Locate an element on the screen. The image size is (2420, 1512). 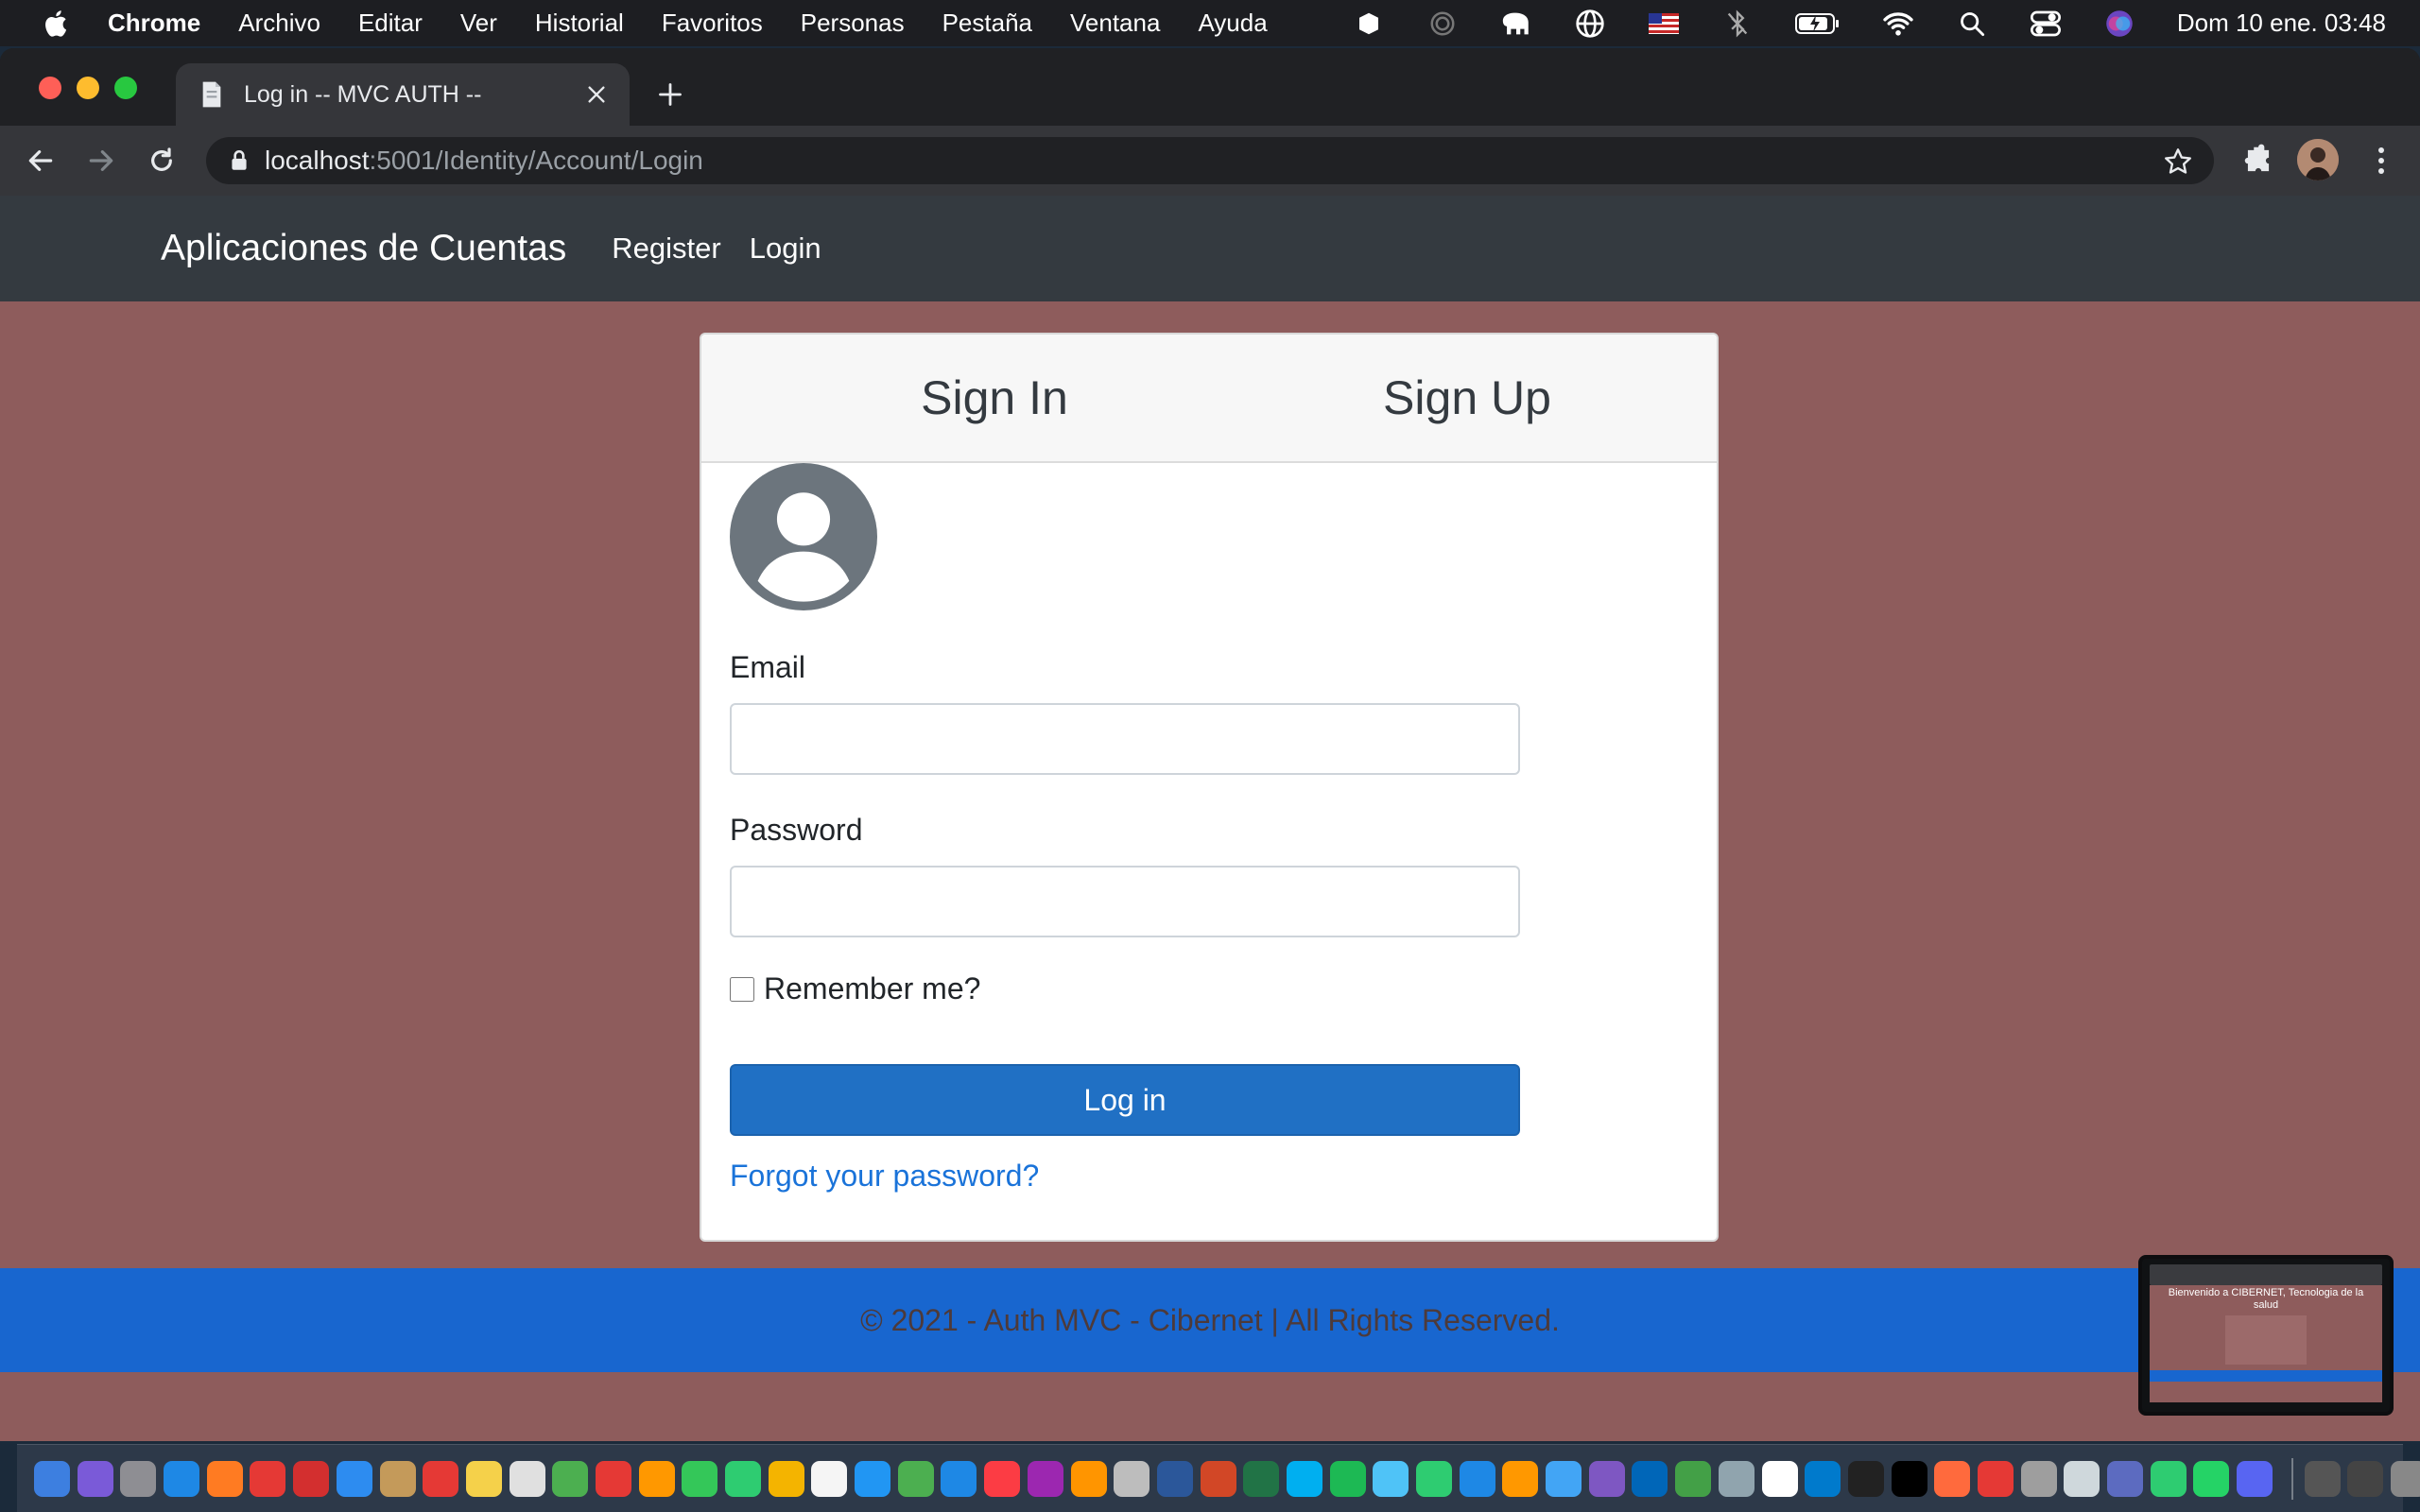
bluetooth-off-icon is located at coordinates (1737, 24).